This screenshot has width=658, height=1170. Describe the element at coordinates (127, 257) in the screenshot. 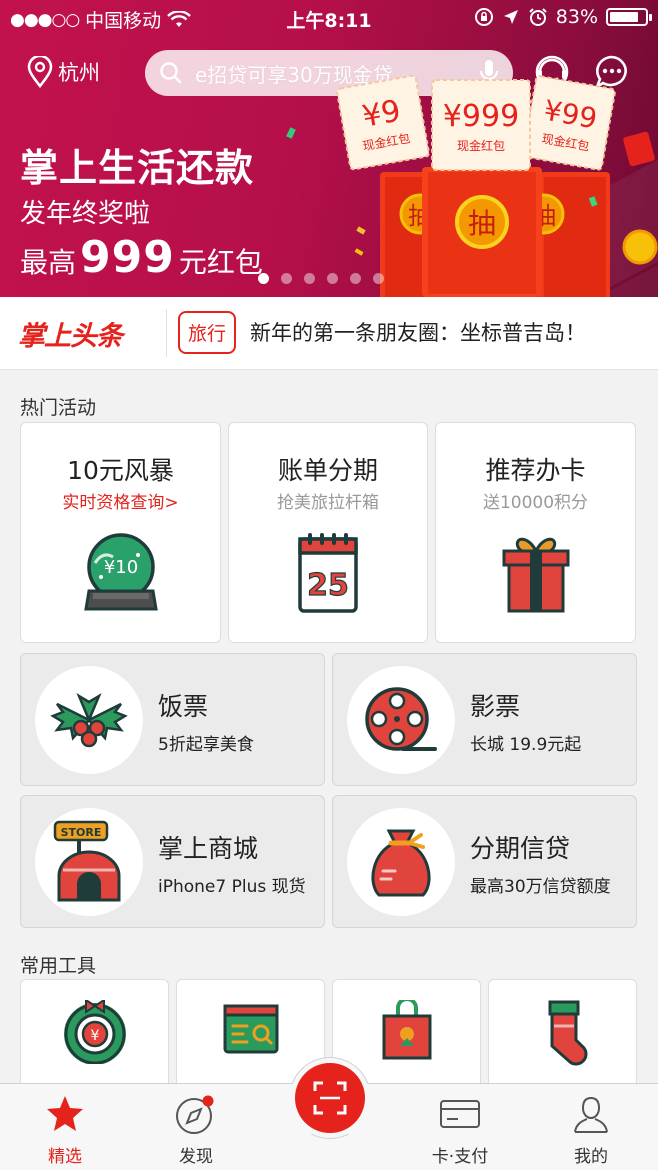

I see `banner-amount: 999` at that location.